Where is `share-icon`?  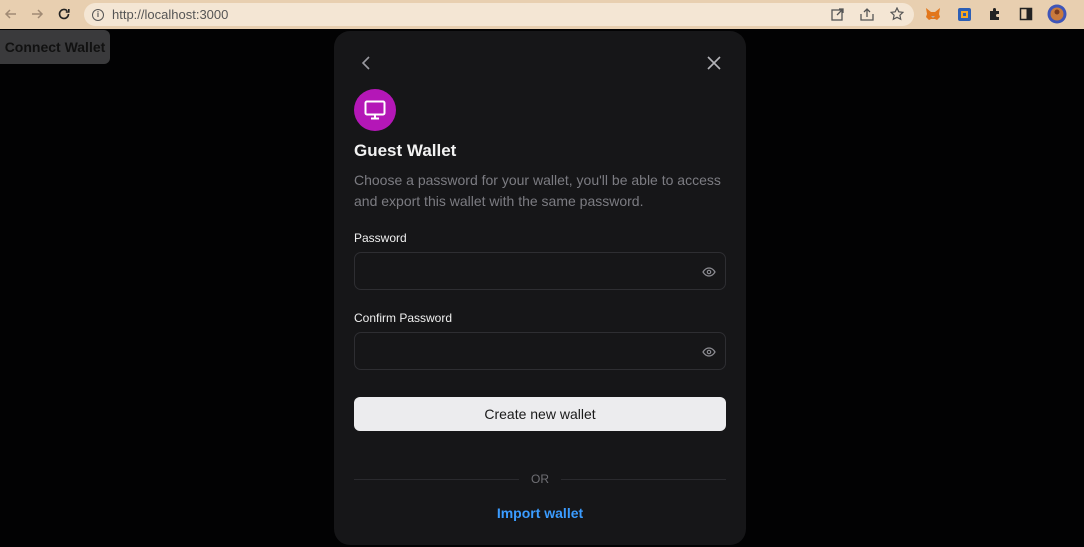 share-icon is located at coordinates (867, 14).